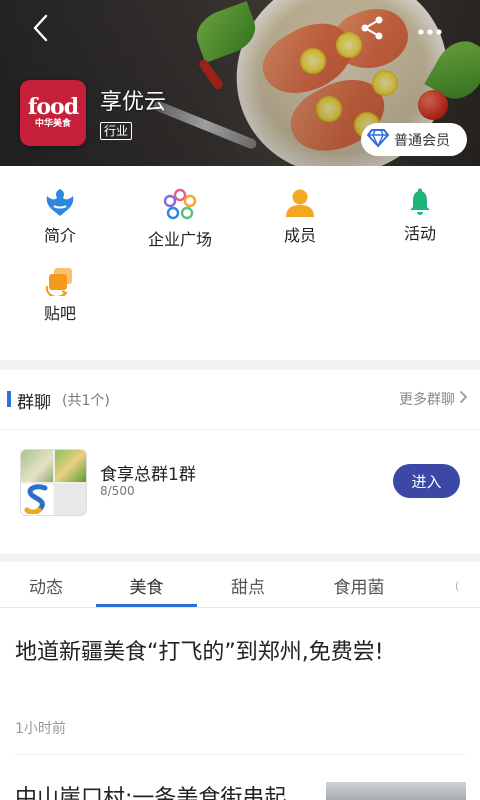 This screenshot has width=480, height=800. I want to click on share-icon, so click(372, 30).